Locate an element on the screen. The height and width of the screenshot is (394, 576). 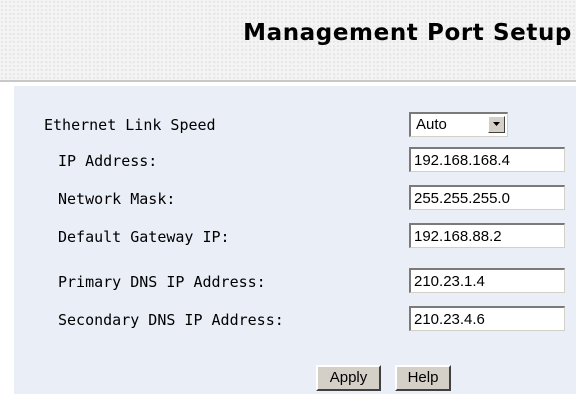
primary-dns-label: Primary DNS IP Address: is located at coordinates (162, 282).